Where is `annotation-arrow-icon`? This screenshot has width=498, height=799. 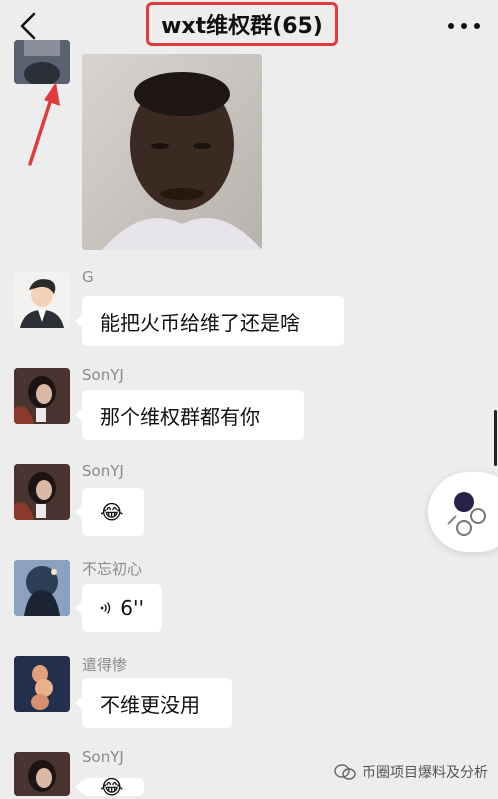 annotation-arrow-icon is located at coordinates (44, 124).